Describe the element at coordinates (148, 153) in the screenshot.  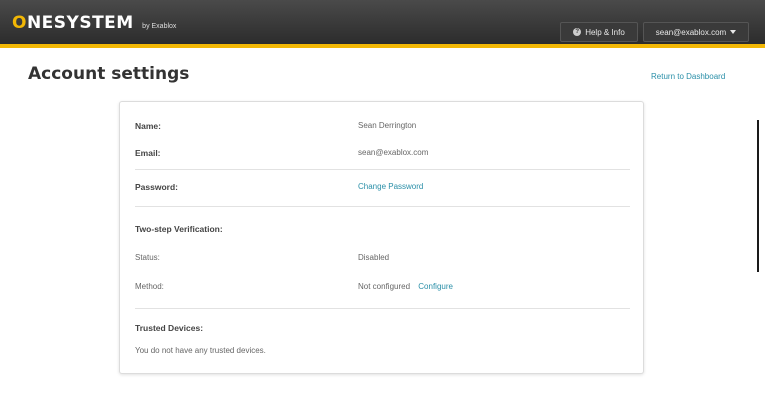
I see `email-label: Email:` at that location.